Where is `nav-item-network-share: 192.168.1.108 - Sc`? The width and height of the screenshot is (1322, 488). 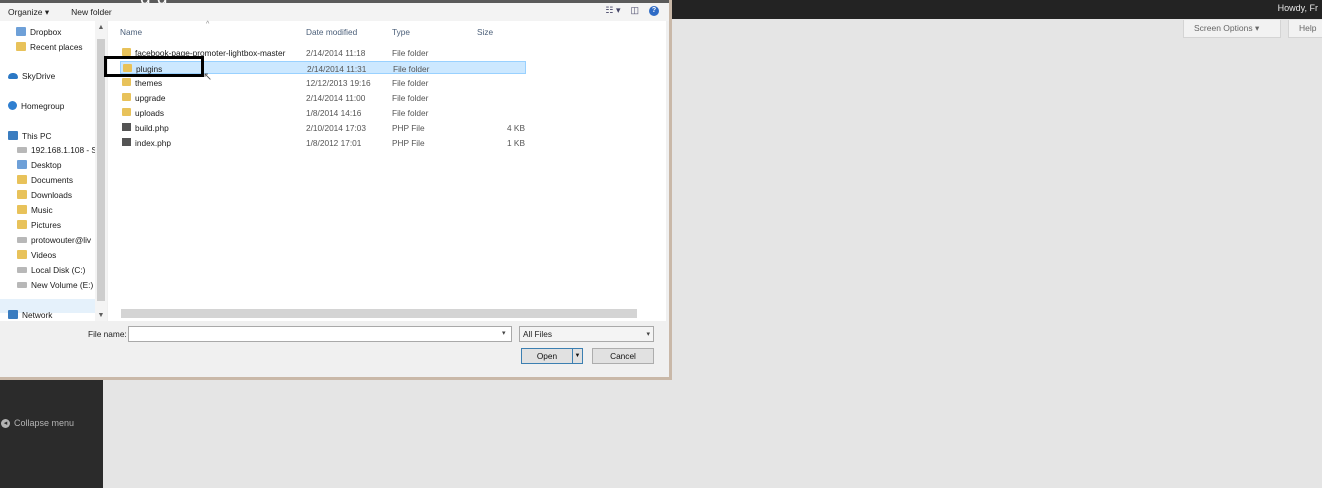 nav-item-network-share: 192.168.1.108 - Sc is located at coordinates (59, 149).